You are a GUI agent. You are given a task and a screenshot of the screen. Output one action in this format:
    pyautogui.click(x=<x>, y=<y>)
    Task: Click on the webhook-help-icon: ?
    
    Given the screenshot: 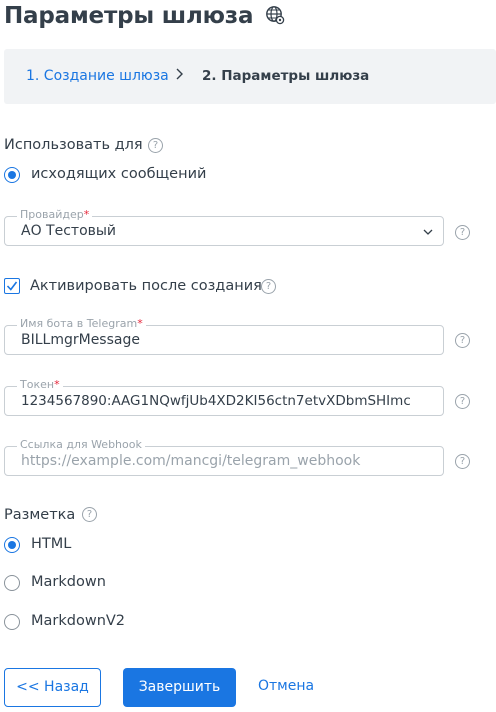 What is the action you would take?
    pyautogui.click(x=462, y=461)
    